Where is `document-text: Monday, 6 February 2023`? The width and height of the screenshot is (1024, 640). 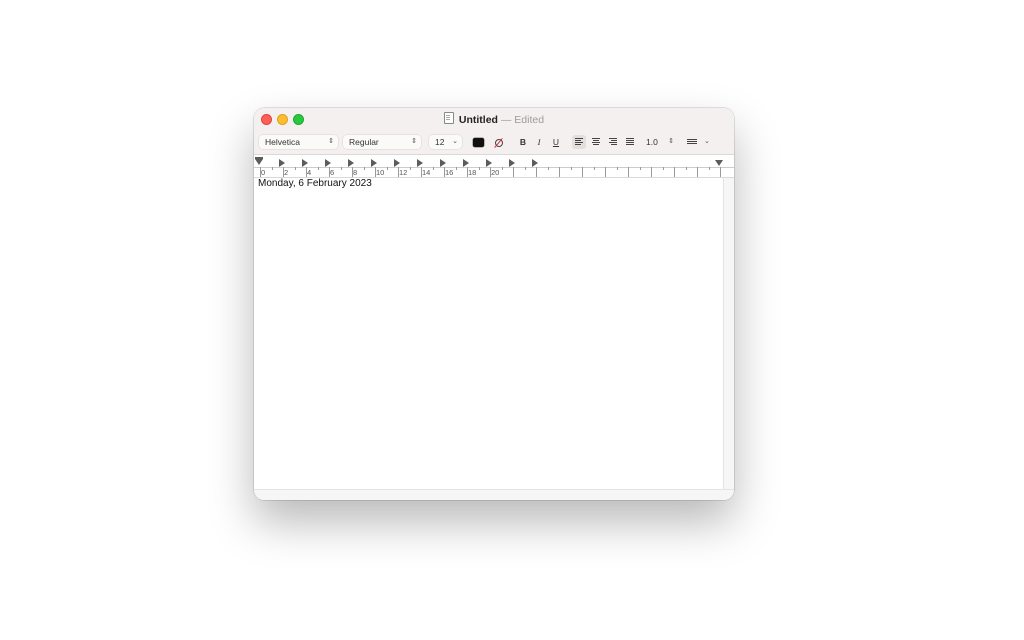 document-text: Monday, 6 February 2023 is located at coordinates (315, 184).